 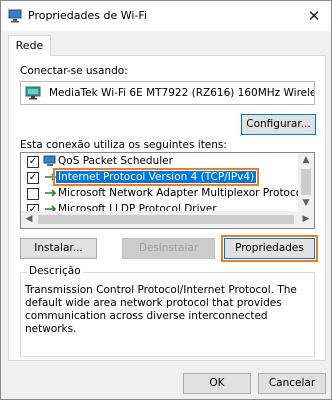 I want to click on list-item: ✓ QoS Packet Scheduler, so click(x=160, y=162).